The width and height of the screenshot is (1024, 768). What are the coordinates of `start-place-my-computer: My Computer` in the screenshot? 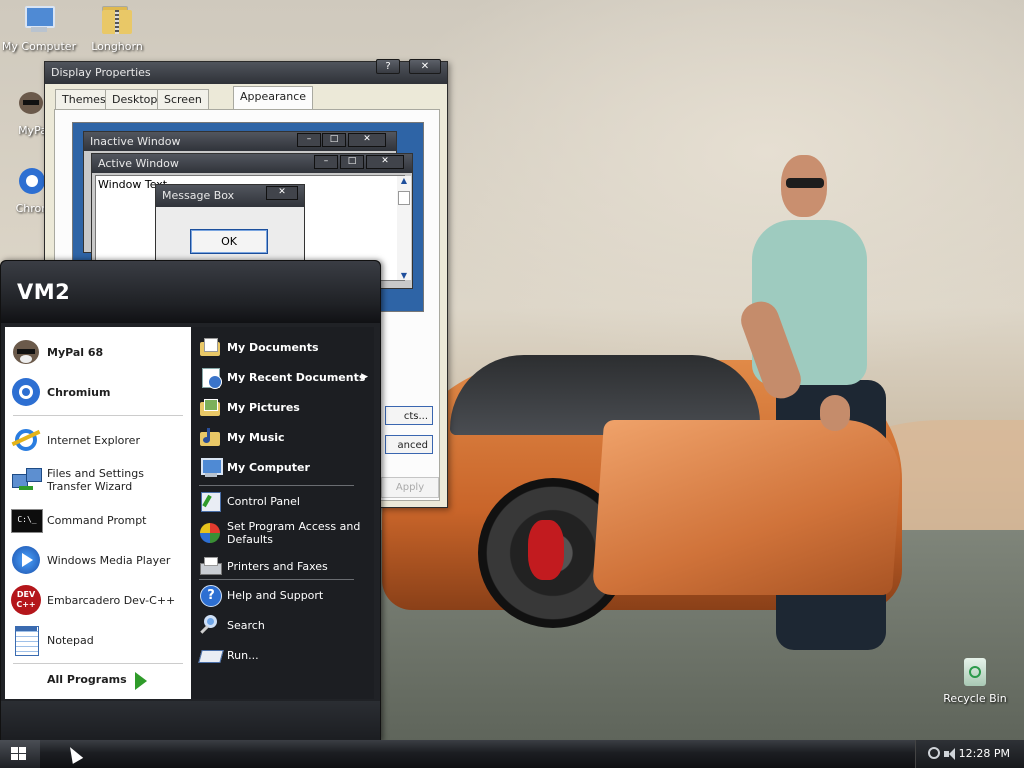 It's located at (282, 467).